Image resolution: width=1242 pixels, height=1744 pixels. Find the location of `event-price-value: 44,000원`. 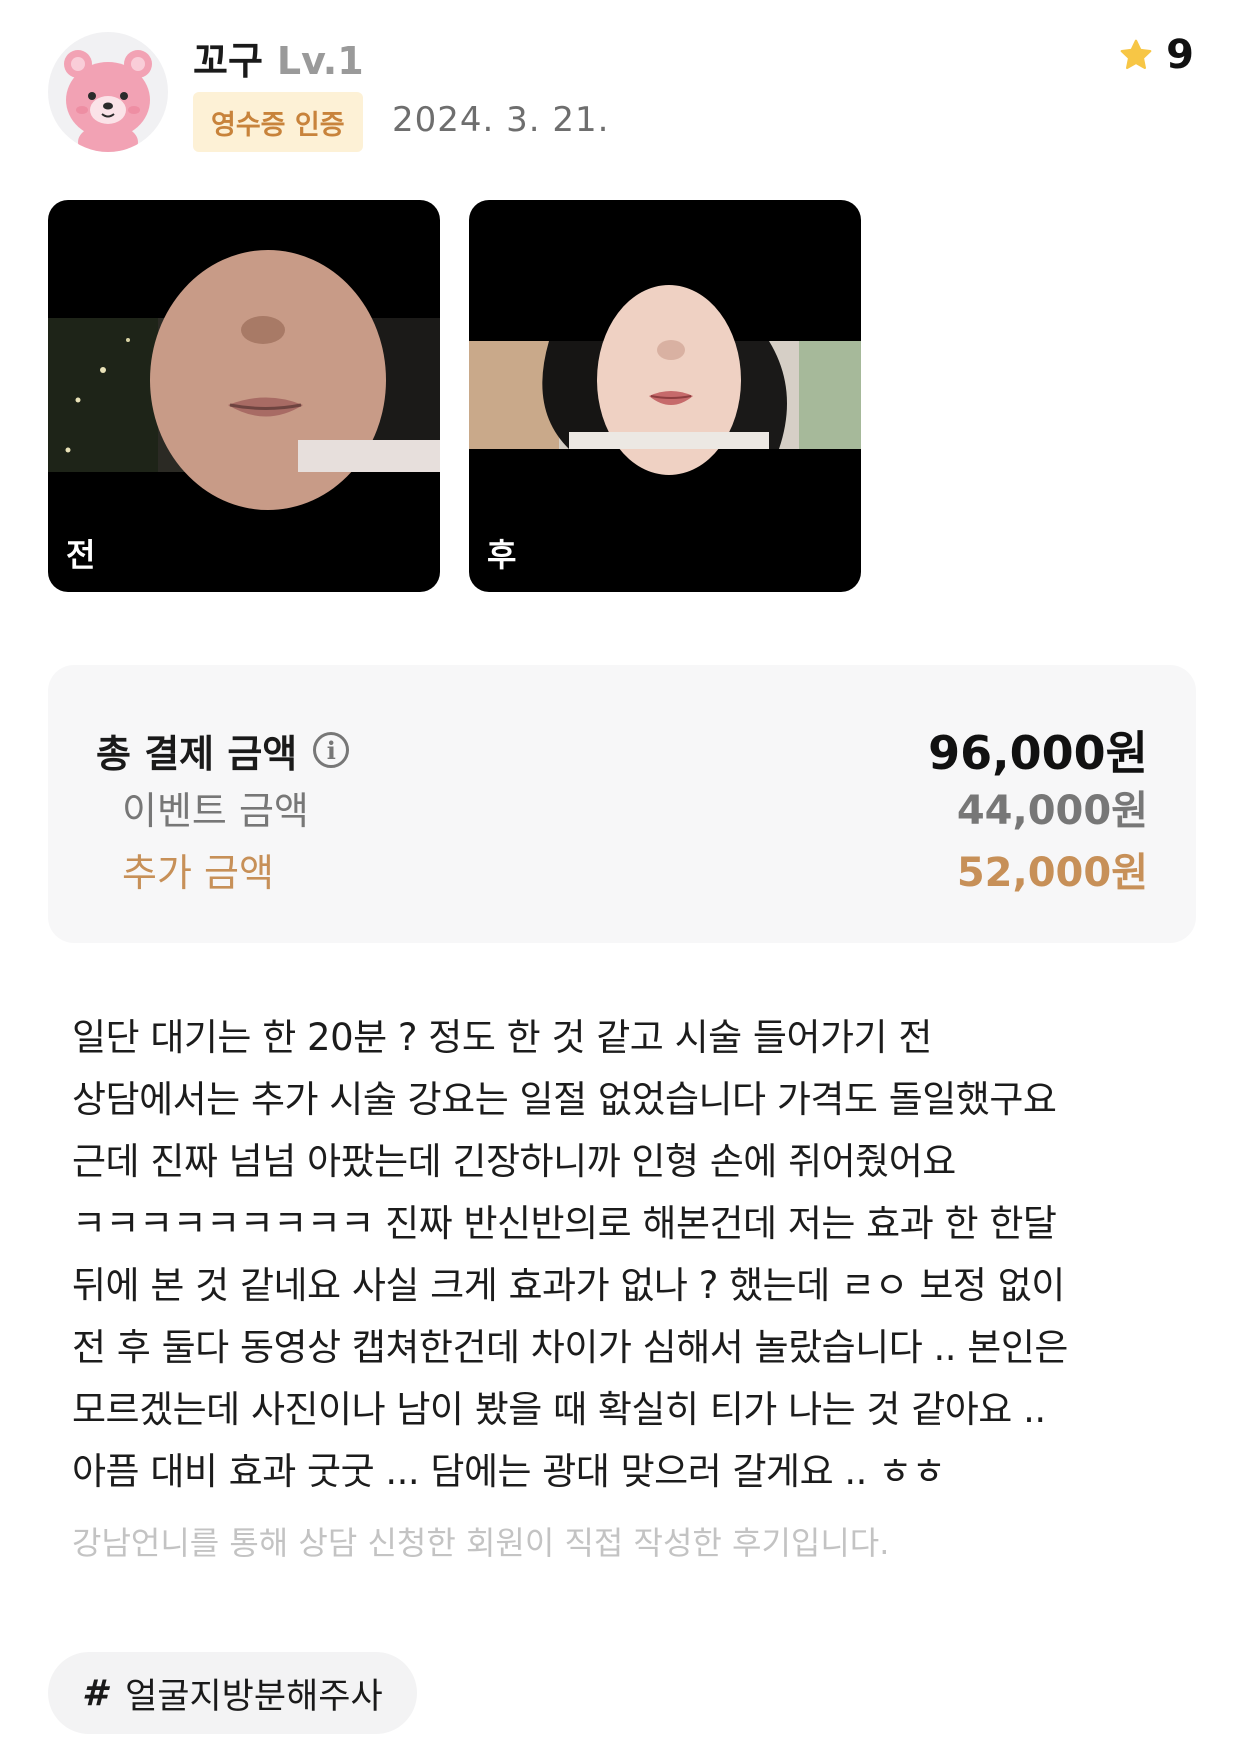

event-price-value: 44,000원 is located at coordinates (1052, 811).